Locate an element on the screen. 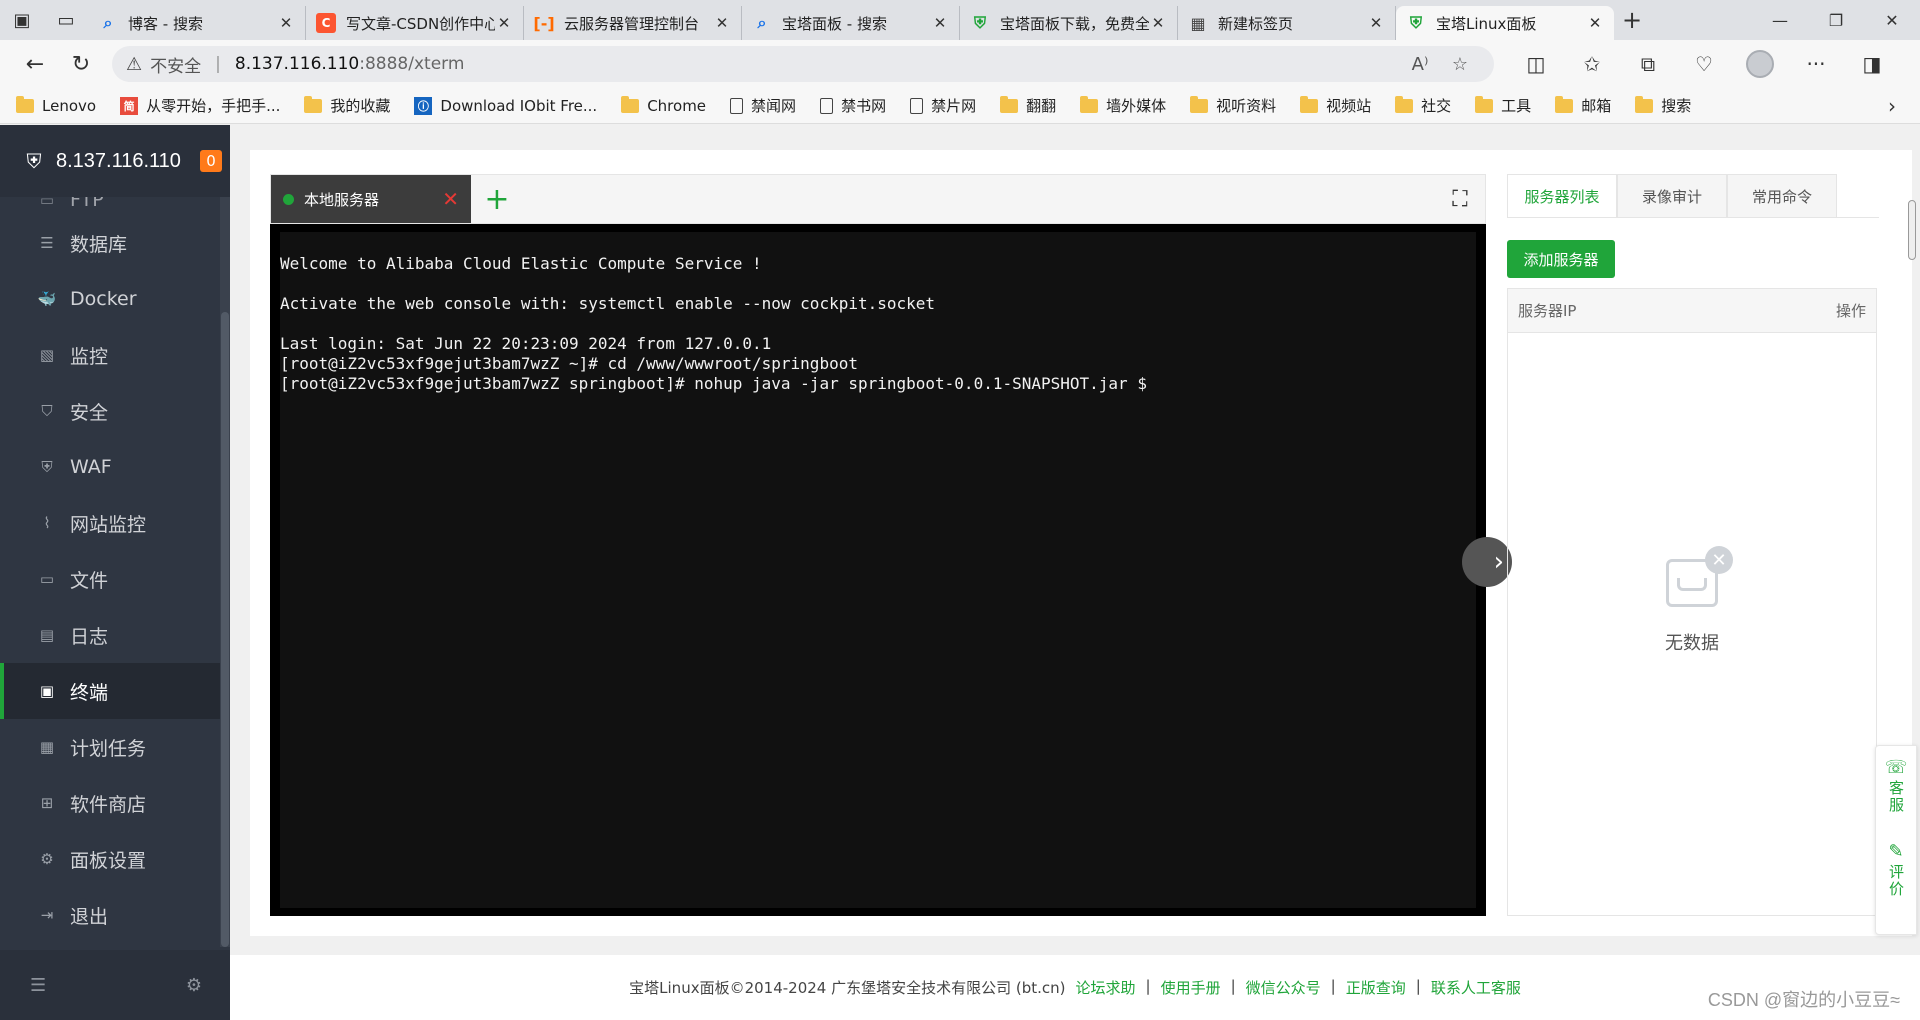  terminal-tab-bar: 本地服务器 ✕ + ⛶ is located at coordinates (878, 199).